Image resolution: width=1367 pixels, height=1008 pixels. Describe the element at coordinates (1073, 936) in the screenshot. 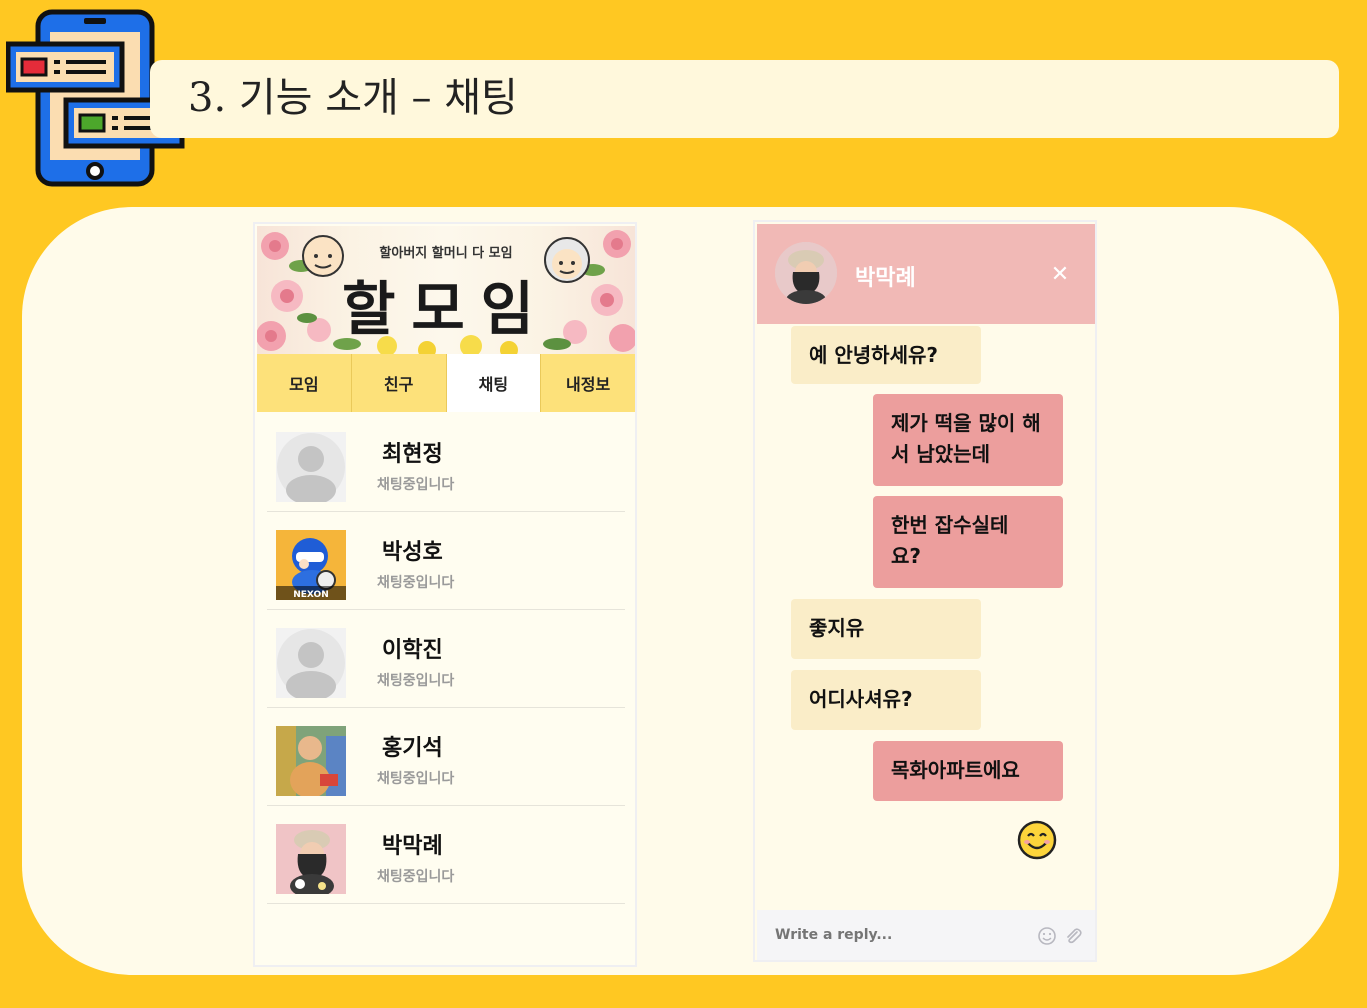

I see `attachment-icon` at that location.